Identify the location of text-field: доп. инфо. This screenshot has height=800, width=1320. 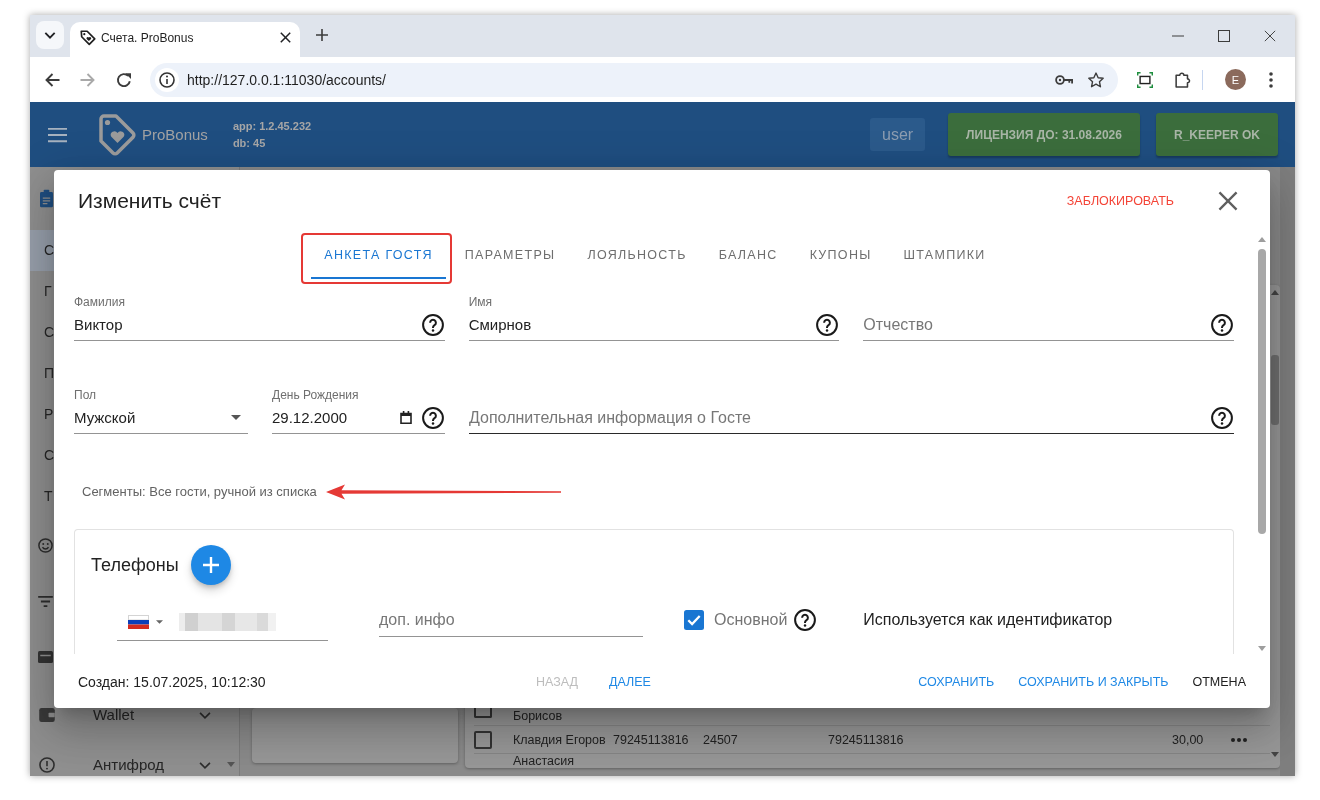
(511, 618).